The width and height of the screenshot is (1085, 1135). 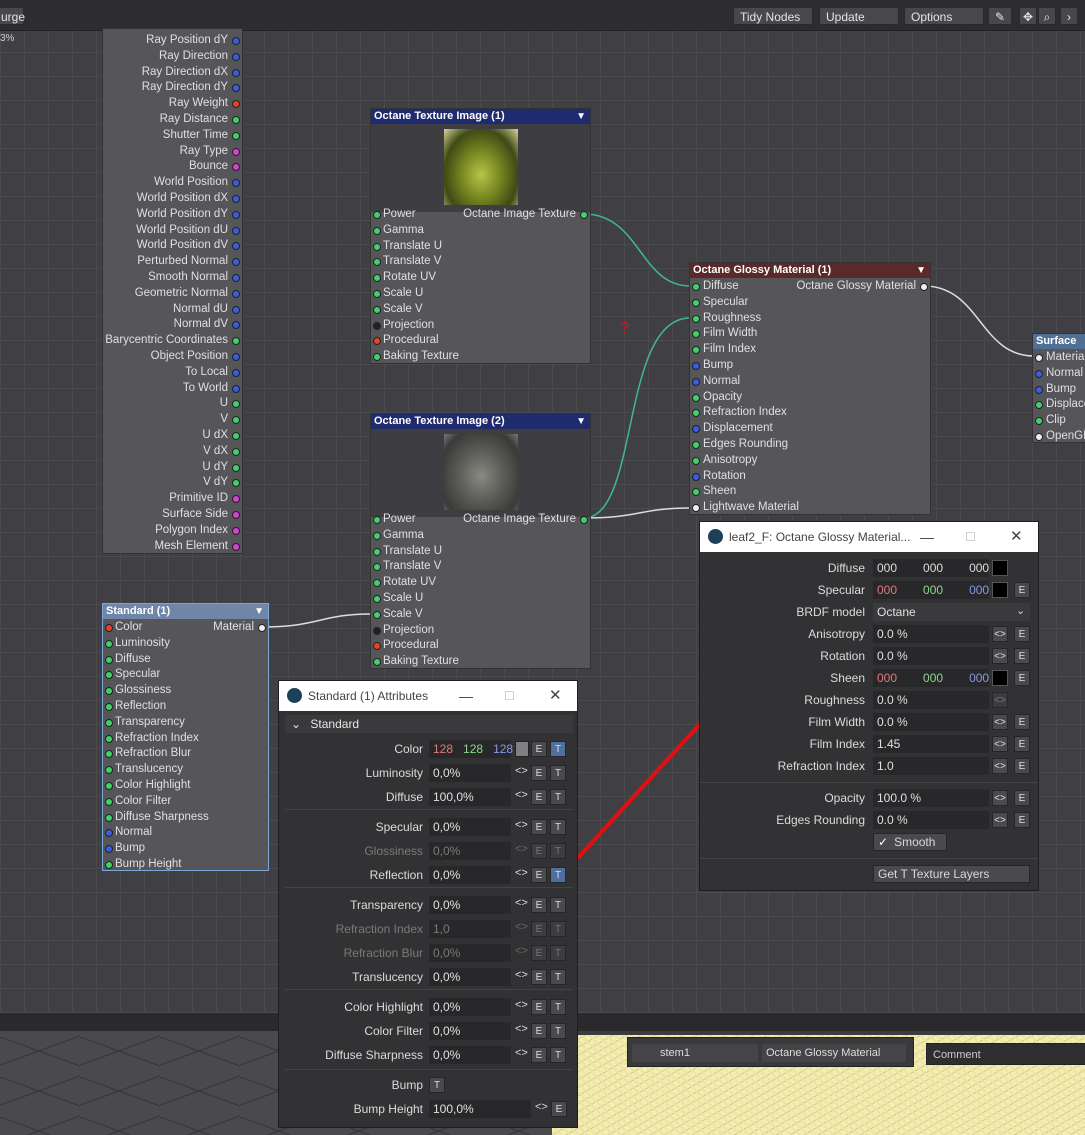 I want to click on edges-rounding-value-field: 0.0 %, so click(x=931, y=820).